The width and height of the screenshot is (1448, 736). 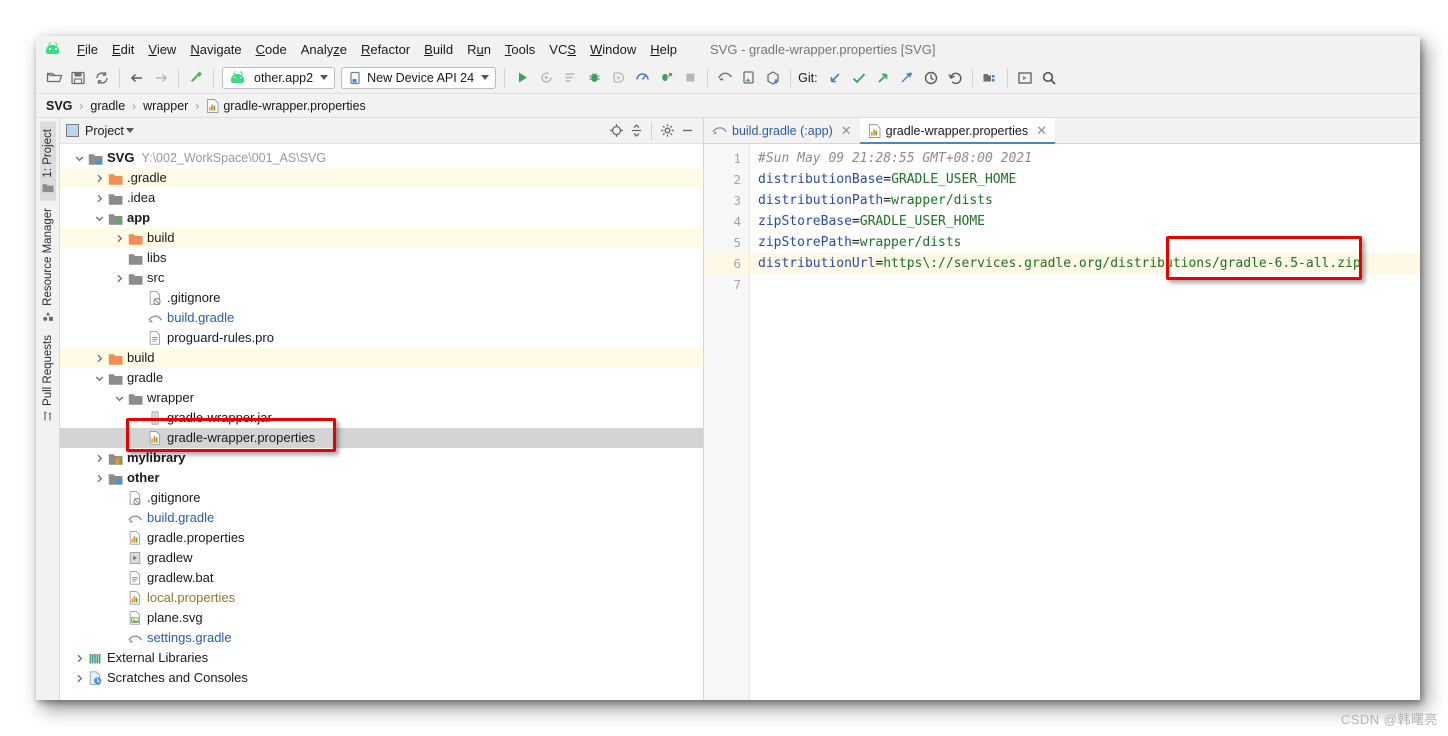 What do you see at coordinates (381, 598) in the screenshot?
I see `tree-item-local.properties: local.properties` at bounding box center [381, 598].